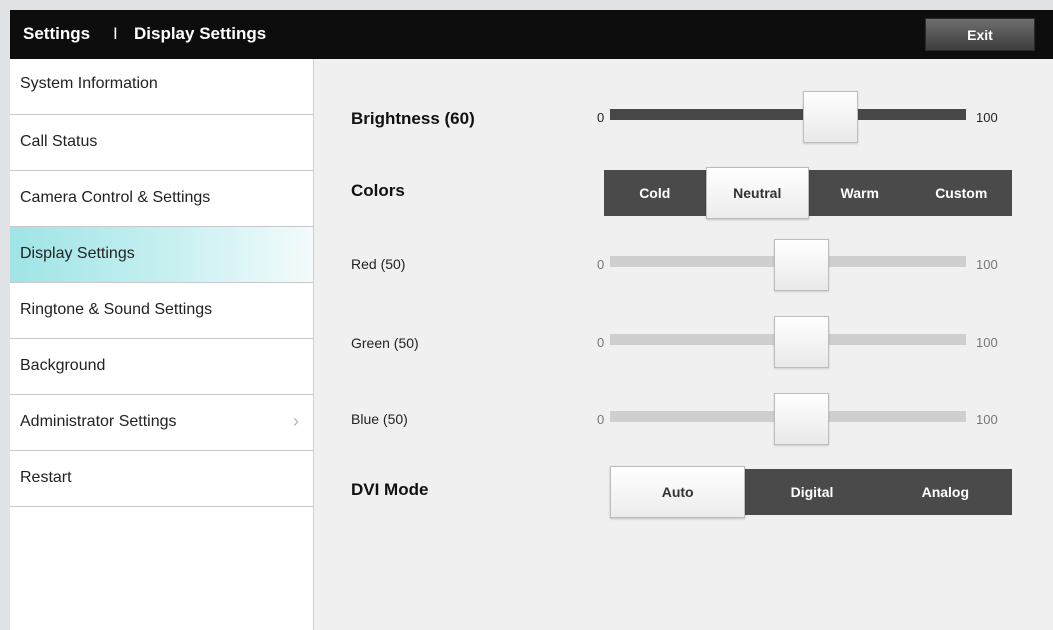 The height and width of the screenshot is (630, 1053). What do you see at coordinates (378, 190) in the screenshot?
I see `colors-label: Colors` at bounding box center [378, 190].